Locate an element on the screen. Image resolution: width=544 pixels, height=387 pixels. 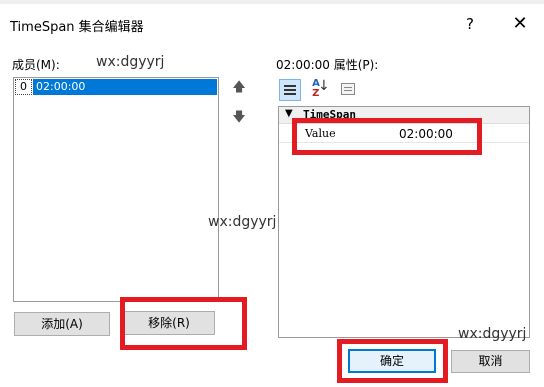
list-item: 0 02:00:00 is located at coordinates (116, 87).